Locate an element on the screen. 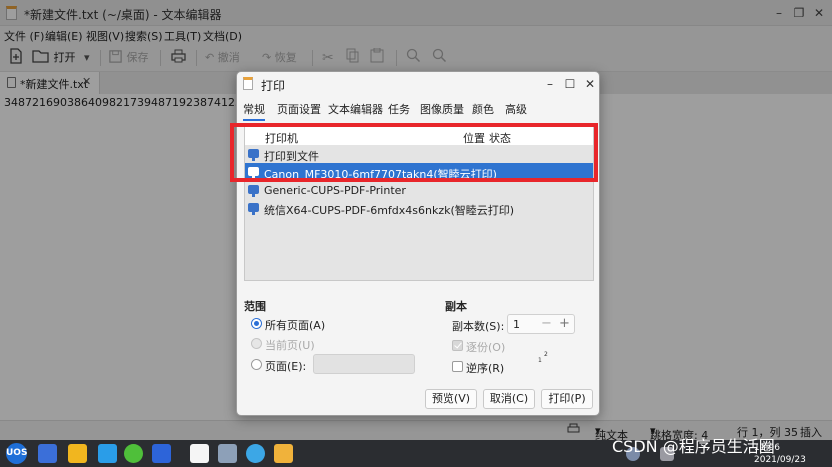  word-processor-icon is located at coordinates (161, 453).